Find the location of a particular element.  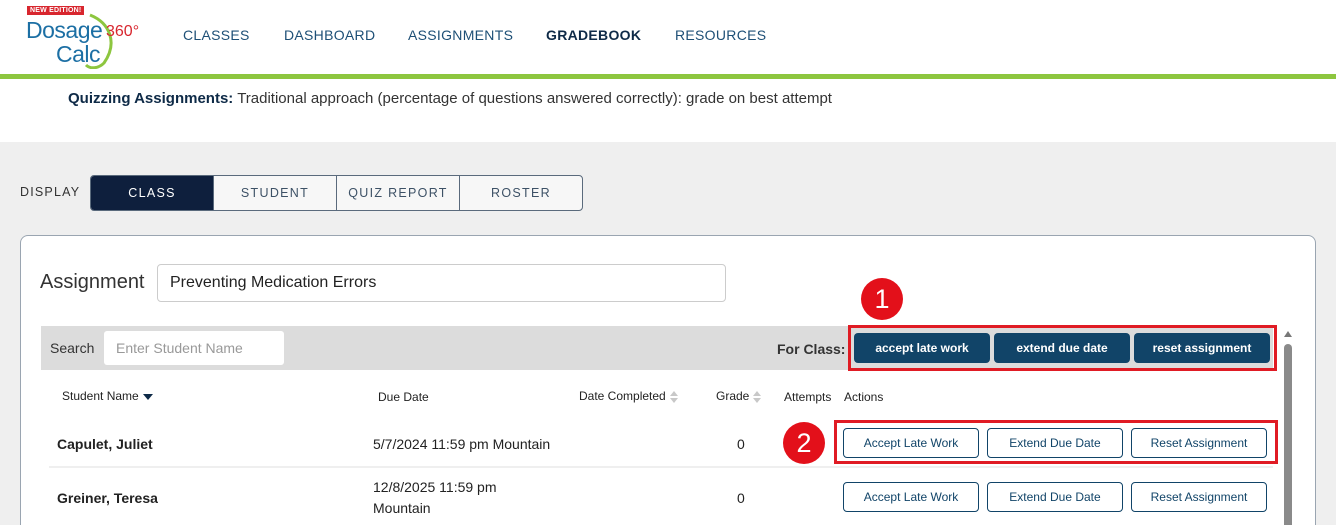

accept-late-work-button: Accept Late Work is located at coordinates (911, 497).